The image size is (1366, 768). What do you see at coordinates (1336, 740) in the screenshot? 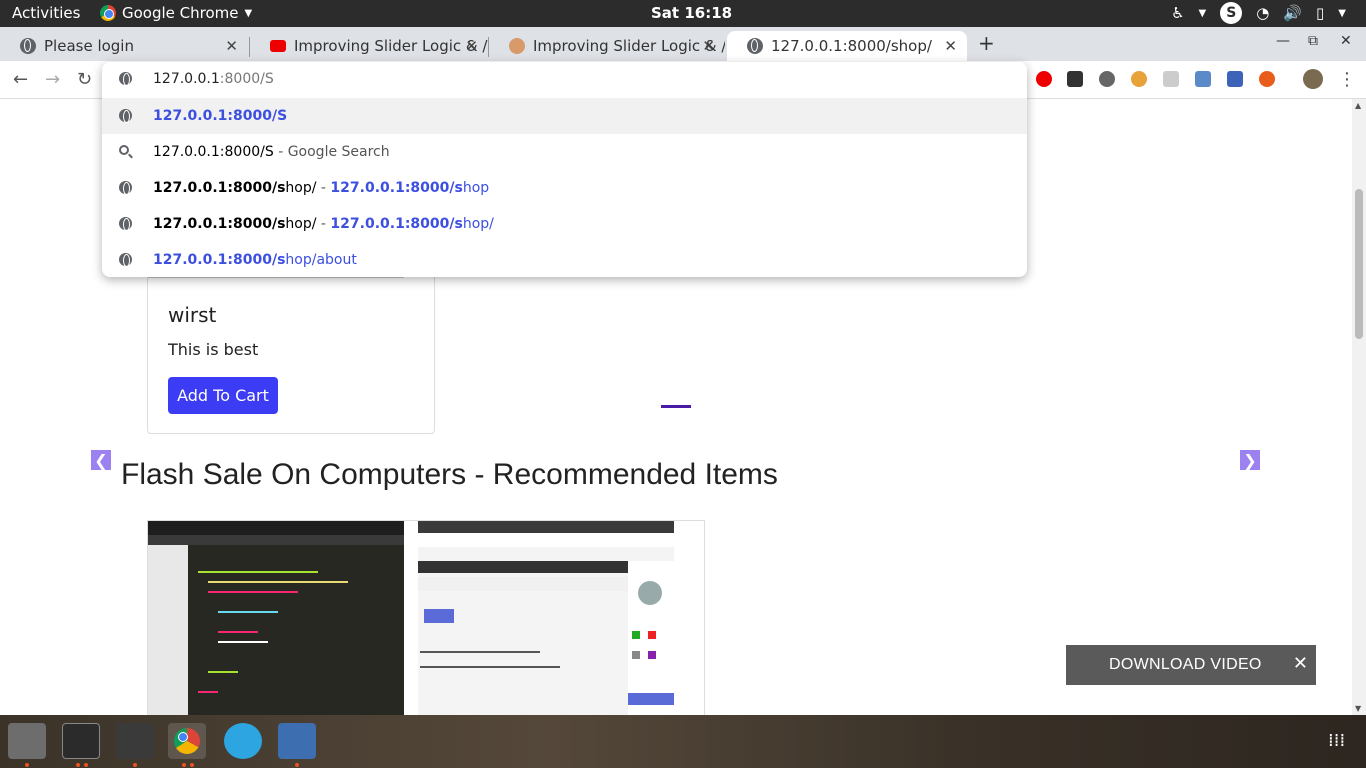
I see `show-applications-icon: ⁞⁞⁞` at bounding box center [1336, 740].